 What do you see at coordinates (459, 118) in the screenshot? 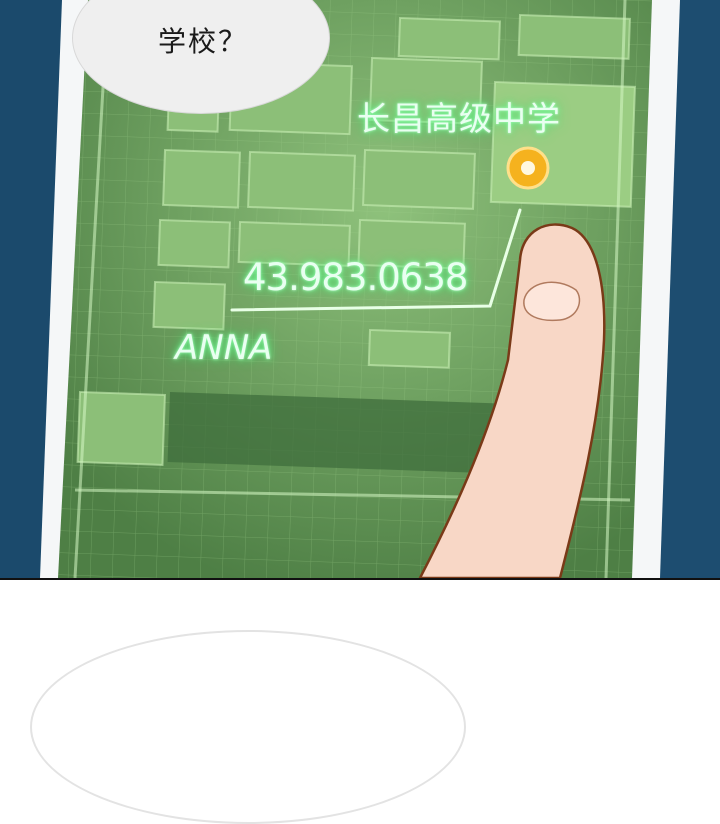
I see `school-name-label: 长昌高级中学` at bounding box center [459, 118].